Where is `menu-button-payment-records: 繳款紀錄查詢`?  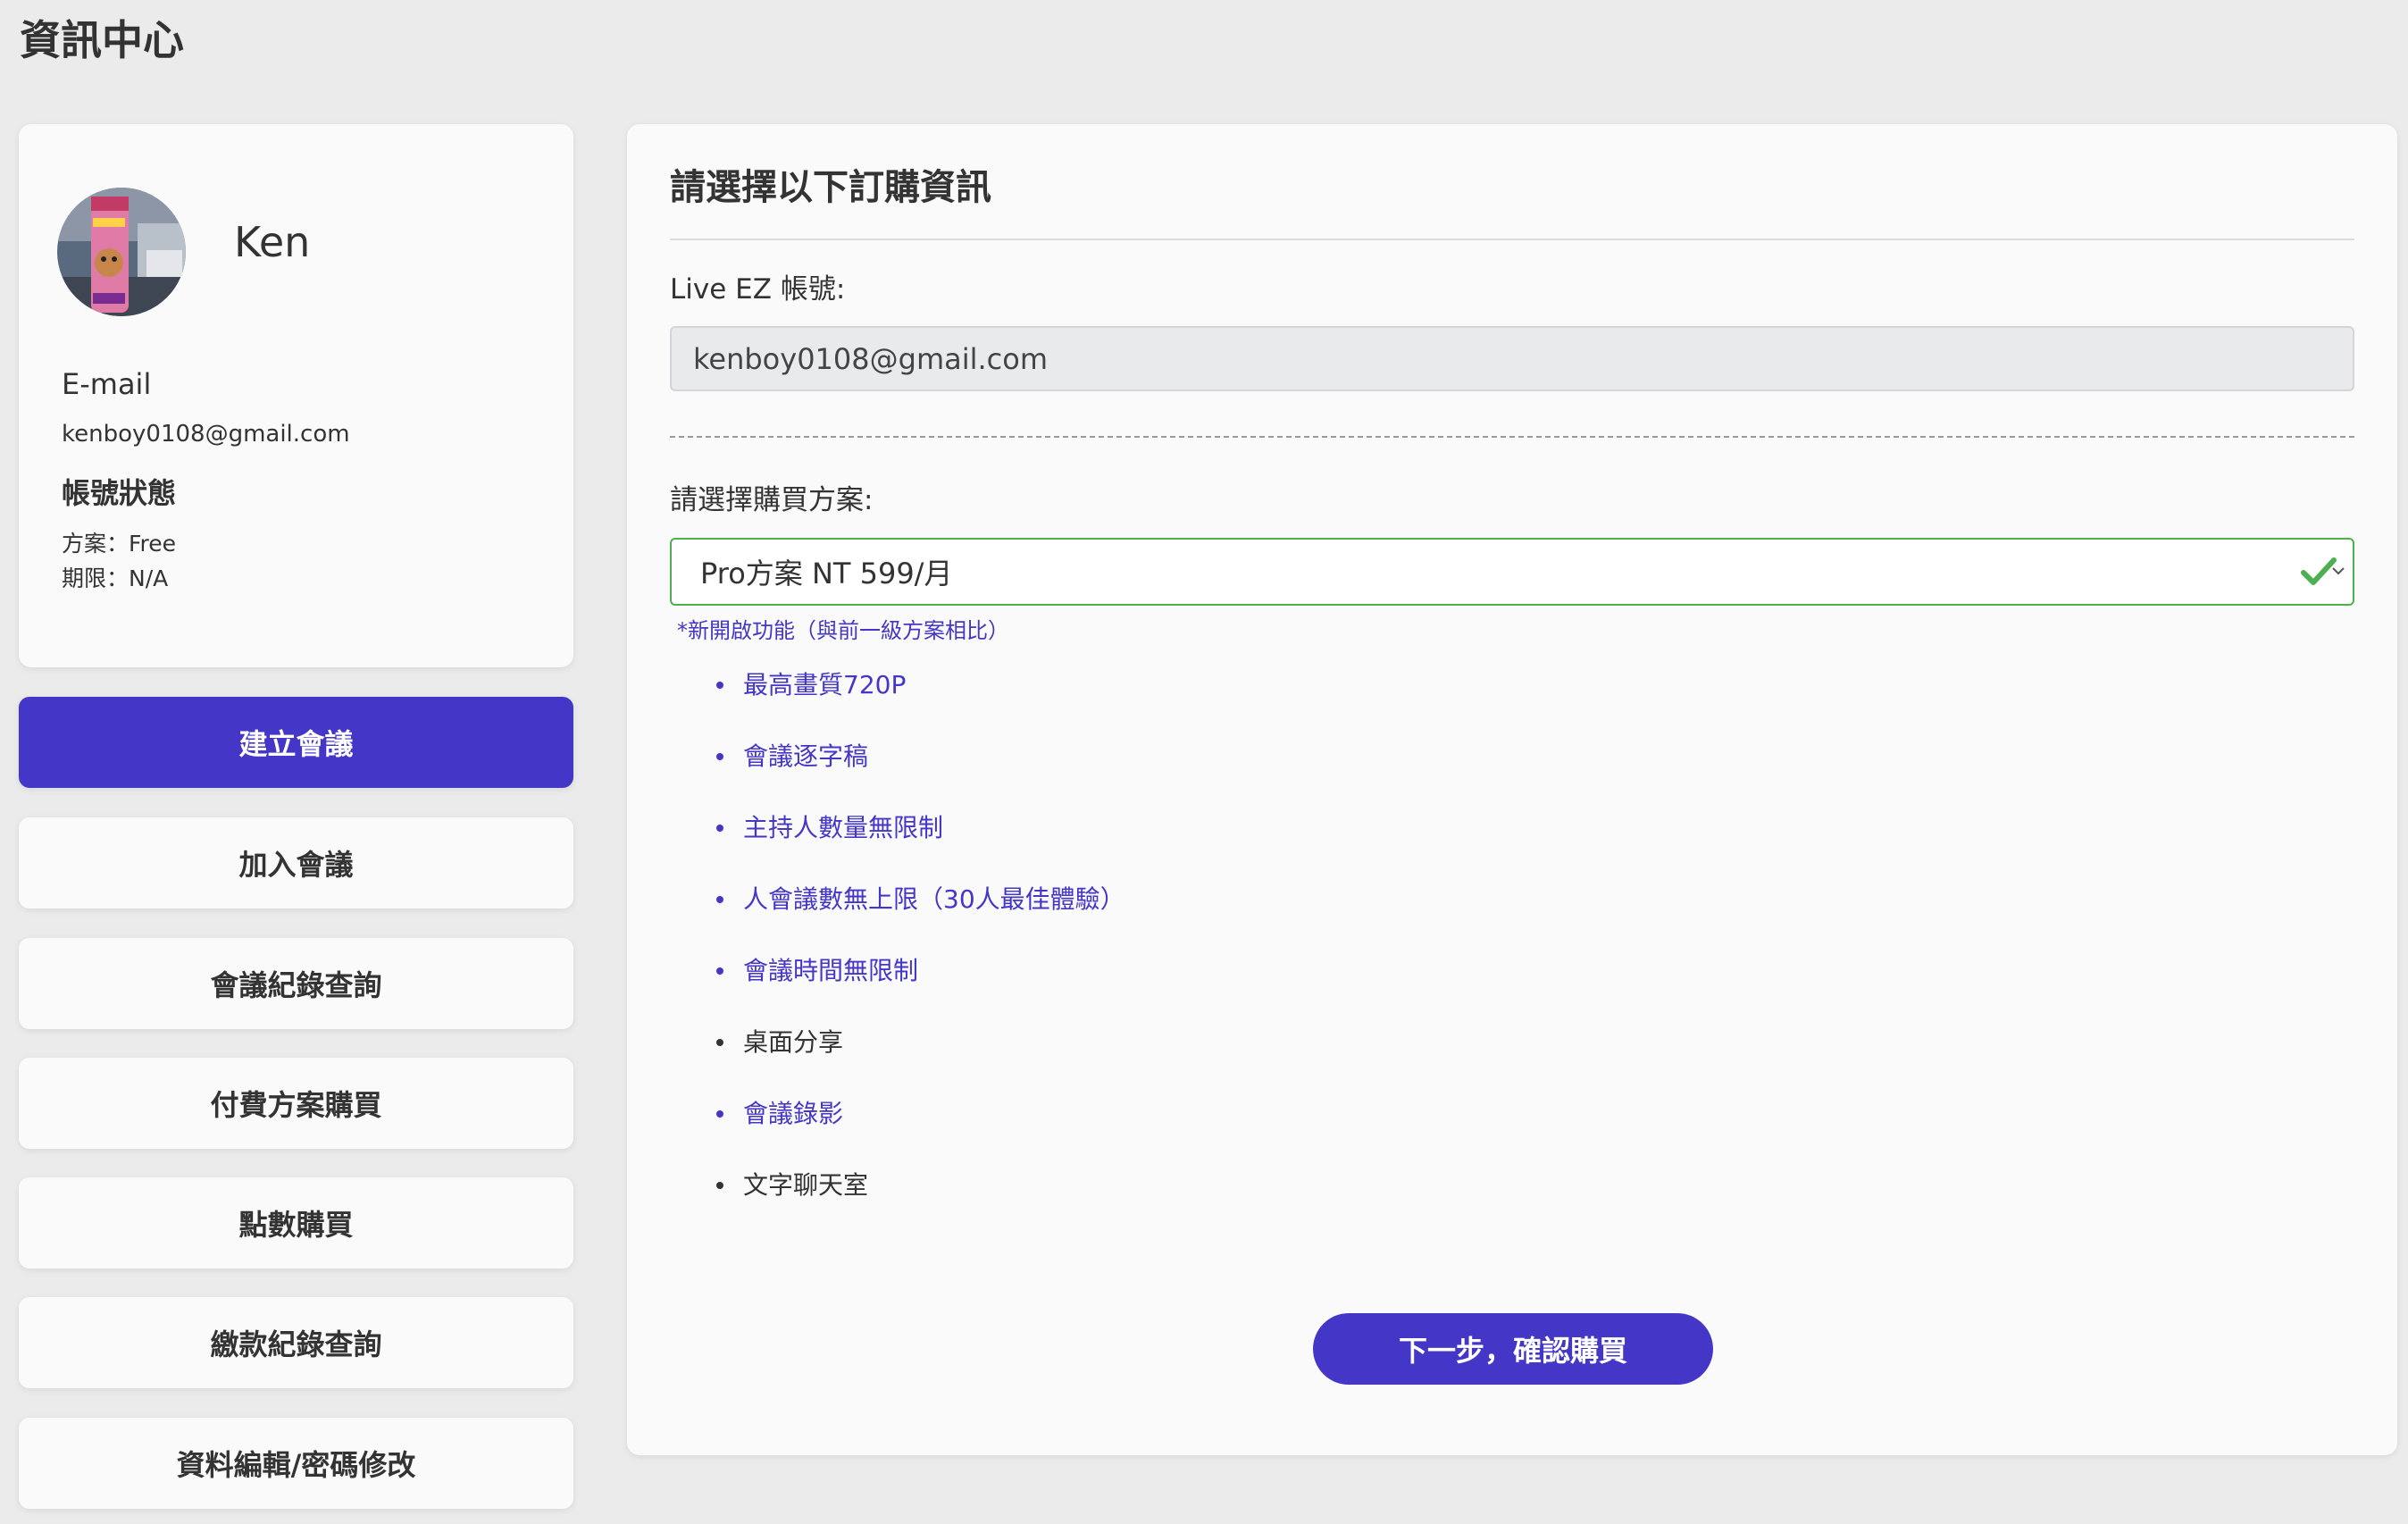
menu-button-payment-records: 繳款紀錄查詢 is located at coordinates (296, 1342).